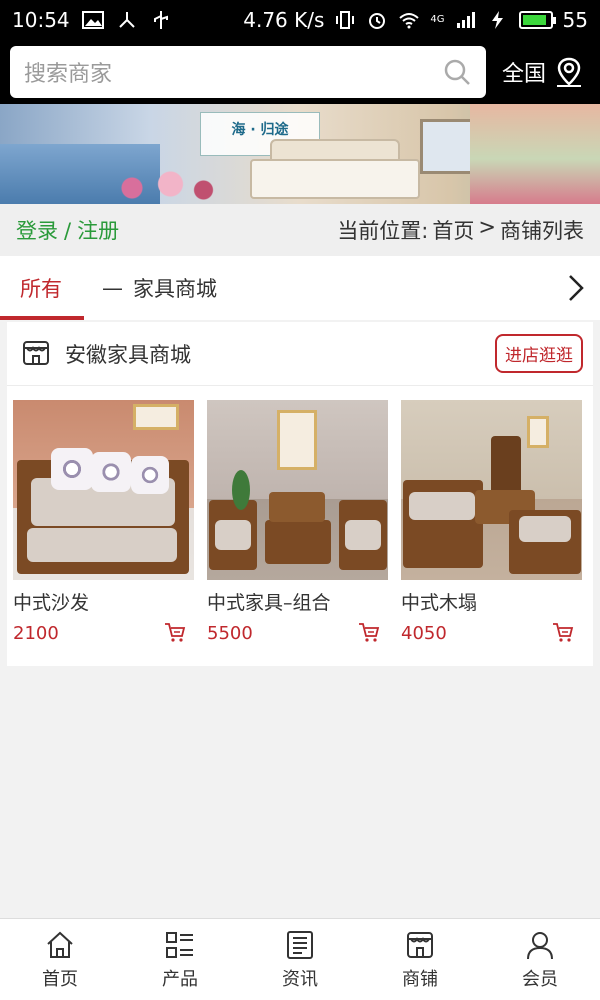  I want to click on register-link: 注册, so click(98, 231).